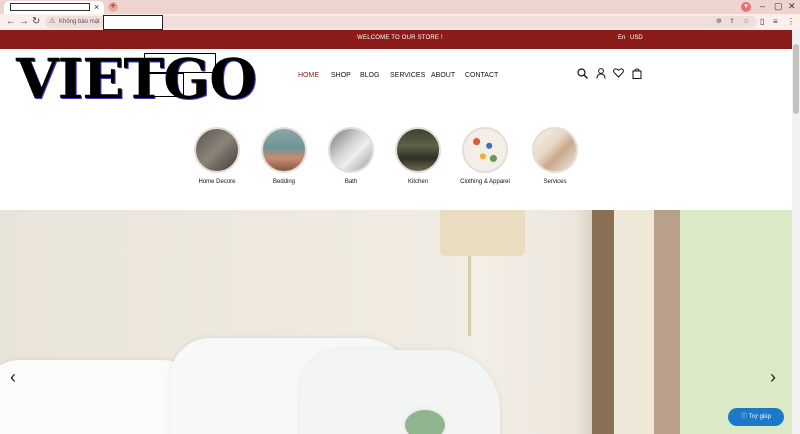 The image size is (800, 434). I want to click on install-icon: ⊕, so click(719, 22).